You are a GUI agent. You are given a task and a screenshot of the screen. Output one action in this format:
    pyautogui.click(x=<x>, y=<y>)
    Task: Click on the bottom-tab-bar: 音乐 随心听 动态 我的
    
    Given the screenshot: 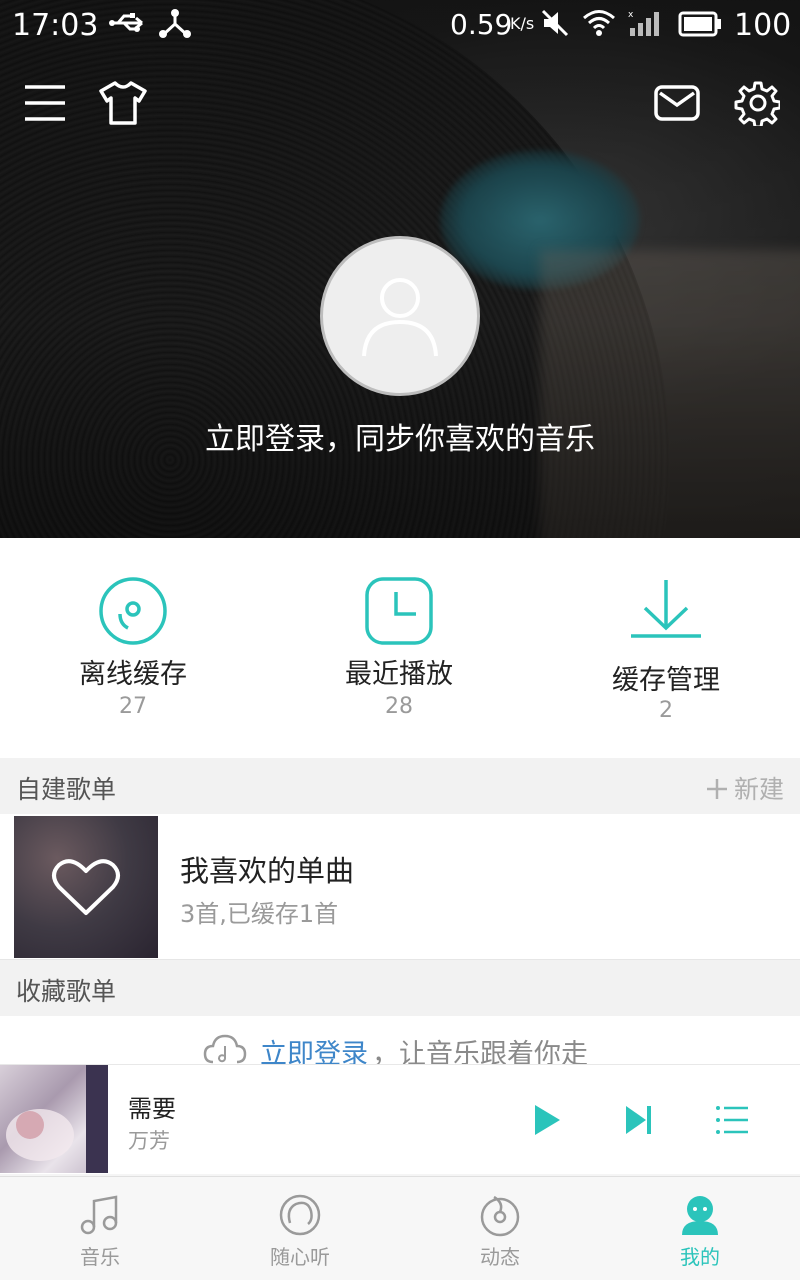 What is the action you would take?
    pyautogui.click(x=400, y=1228)
    